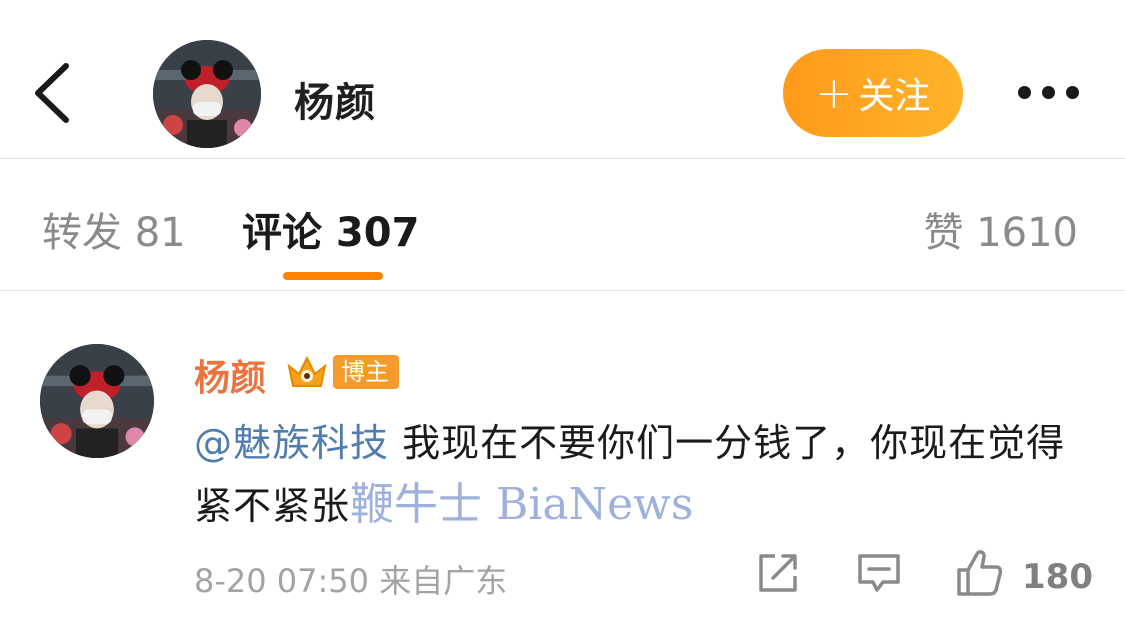 The height and width of the screenshot is (629, 1125). Describe the element at coordinates (879, 576) in the screenshot. I see `comment-icon` at that location.